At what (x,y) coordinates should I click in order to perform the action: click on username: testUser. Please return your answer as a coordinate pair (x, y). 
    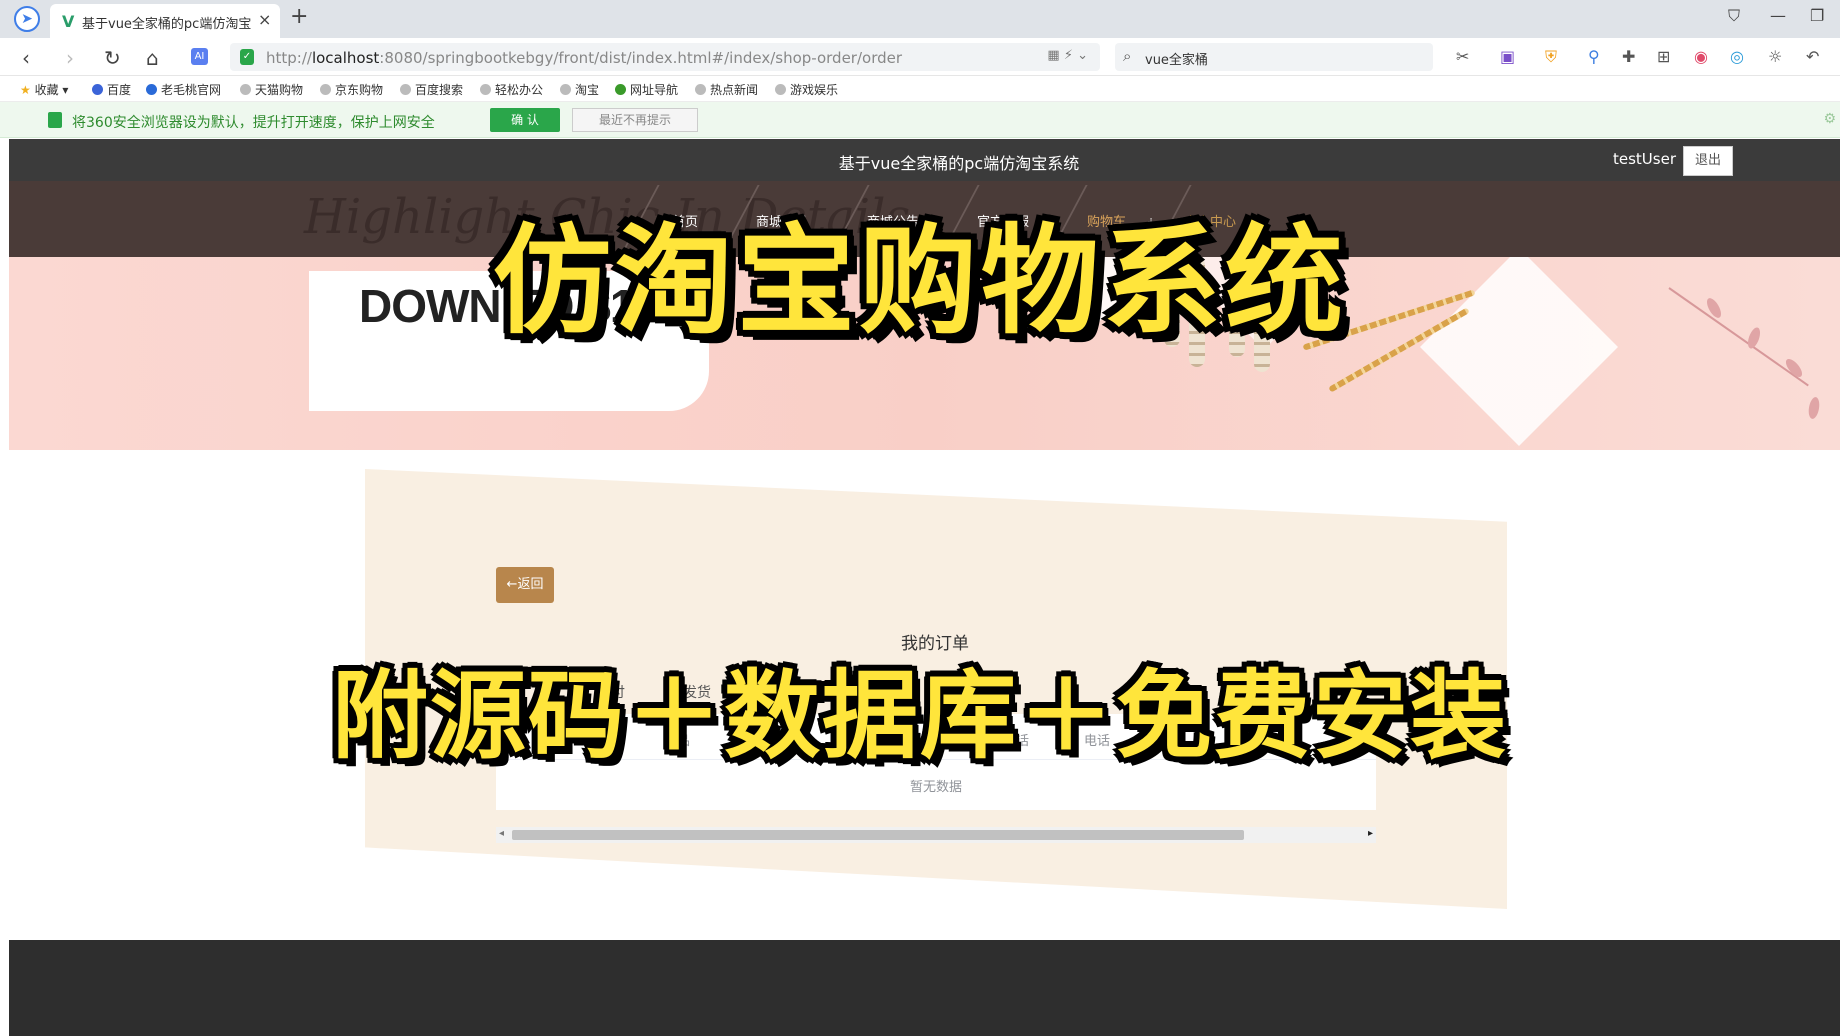
    Looking at the image, I should click on (1644, 159).